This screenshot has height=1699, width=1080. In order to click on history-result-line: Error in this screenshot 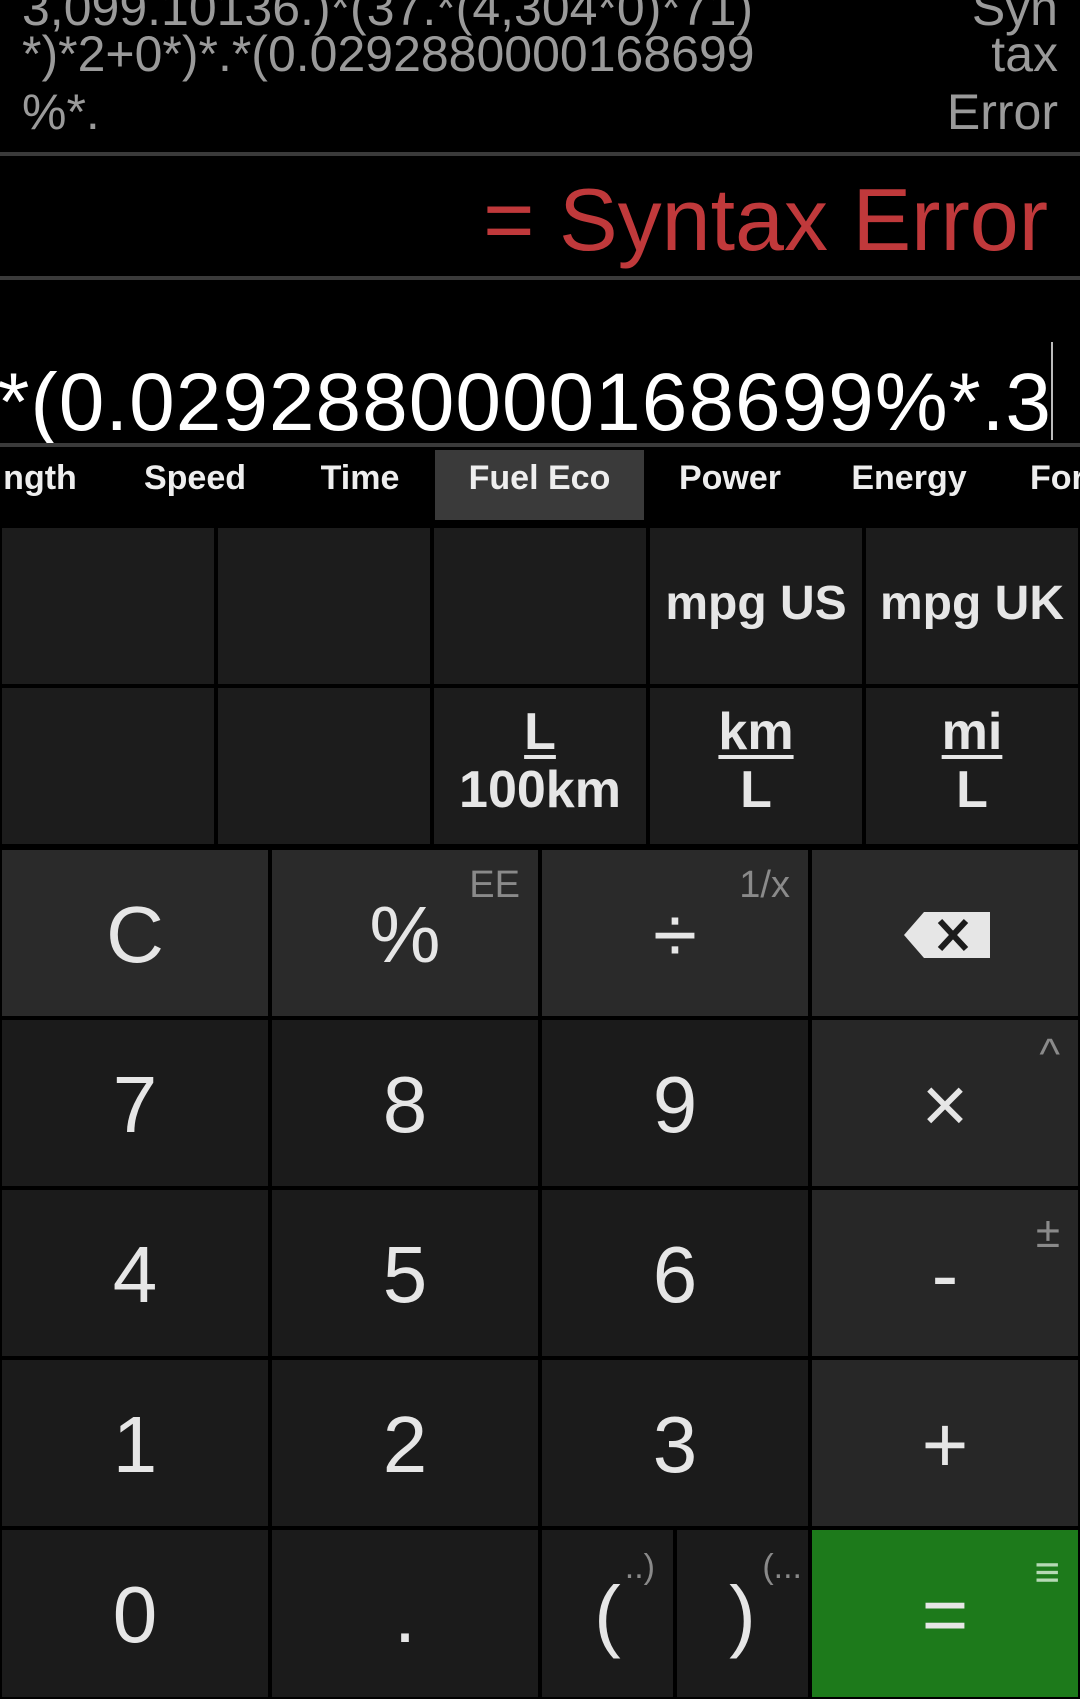, I will do `click(1002, 112)`.